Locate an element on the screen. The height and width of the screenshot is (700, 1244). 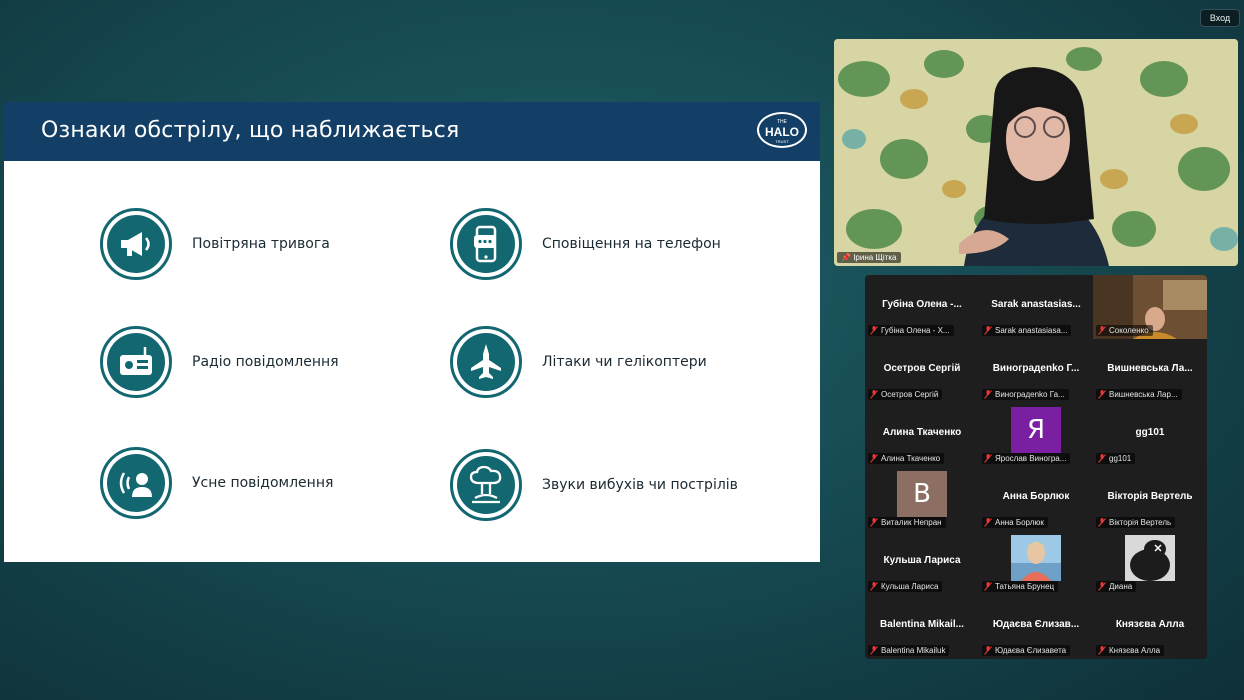
avatar: Я is located at coordinates (1036, 430).